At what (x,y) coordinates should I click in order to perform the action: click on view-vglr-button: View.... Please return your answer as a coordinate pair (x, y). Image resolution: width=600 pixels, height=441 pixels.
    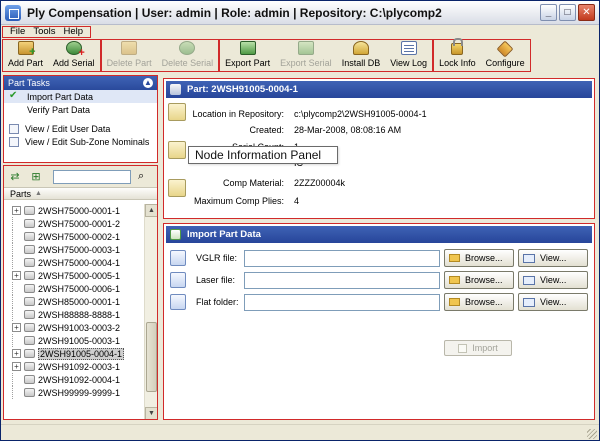
    Looking at the image, I should click on (553, 258).